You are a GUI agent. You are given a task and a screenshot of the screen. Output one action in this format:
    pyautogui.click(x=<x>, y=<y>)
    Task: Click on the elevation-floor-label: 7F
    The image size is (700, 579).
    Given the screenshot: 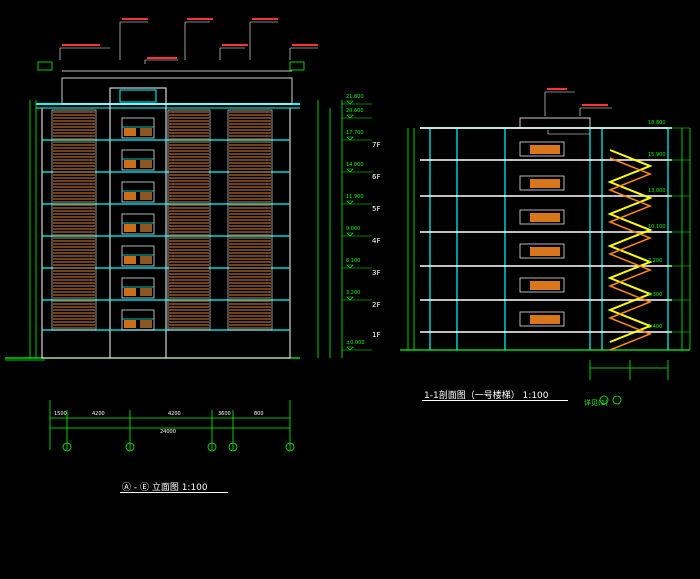 What is the action you would take?
    pyautogui.click(x=376, y=145)
    